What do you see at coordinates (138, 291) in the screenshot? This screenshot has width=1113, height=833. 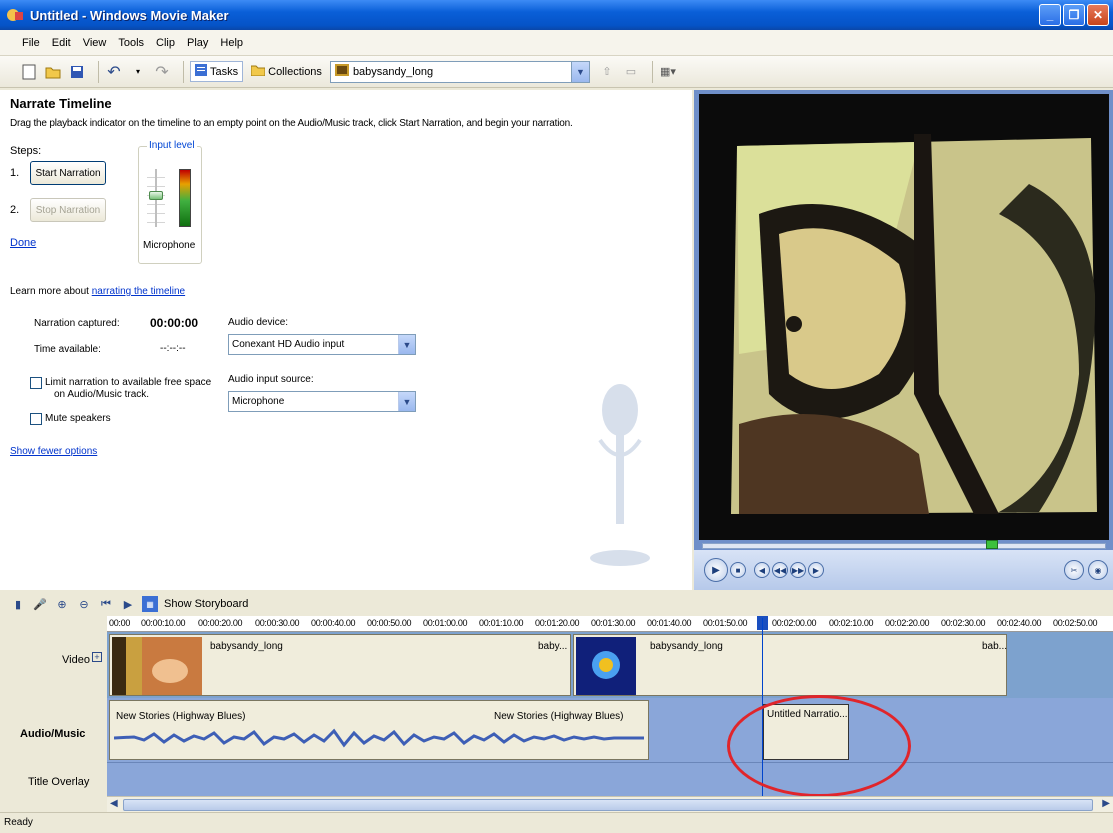 I see `narrating-timeline-link: narrating the timeline` at bounding box center [138, 291].